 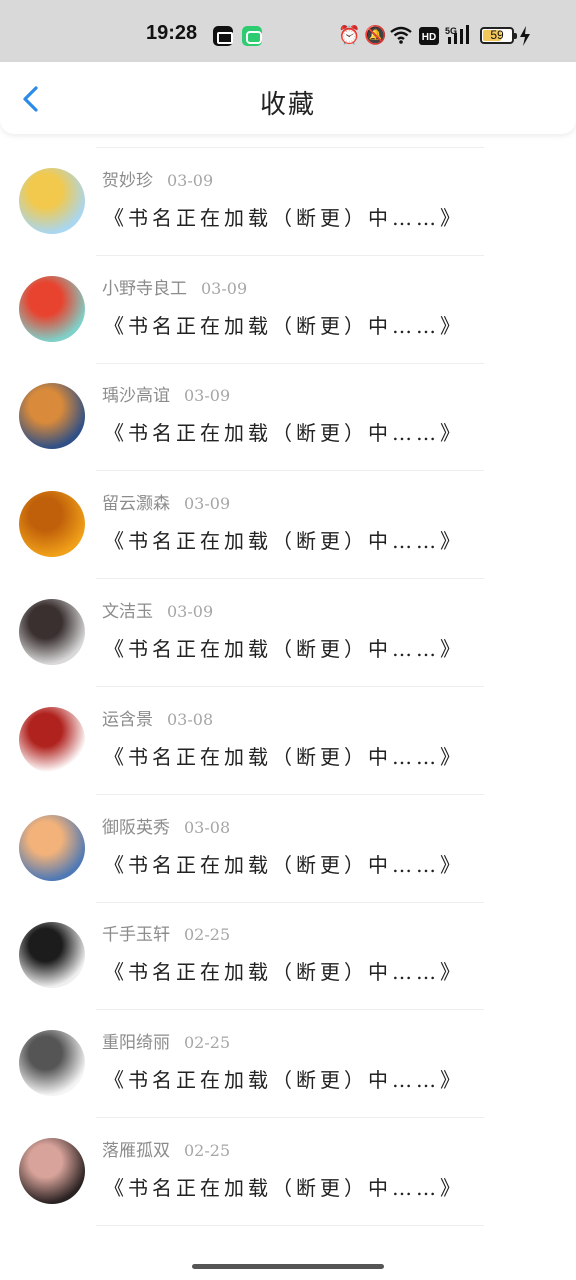 What do you see at coordinates (288, 741) in the screenshot?
I see `list-item: 运含景 03-08 《书名正在加载（断更）中……》` at bounding box center [288, 741].